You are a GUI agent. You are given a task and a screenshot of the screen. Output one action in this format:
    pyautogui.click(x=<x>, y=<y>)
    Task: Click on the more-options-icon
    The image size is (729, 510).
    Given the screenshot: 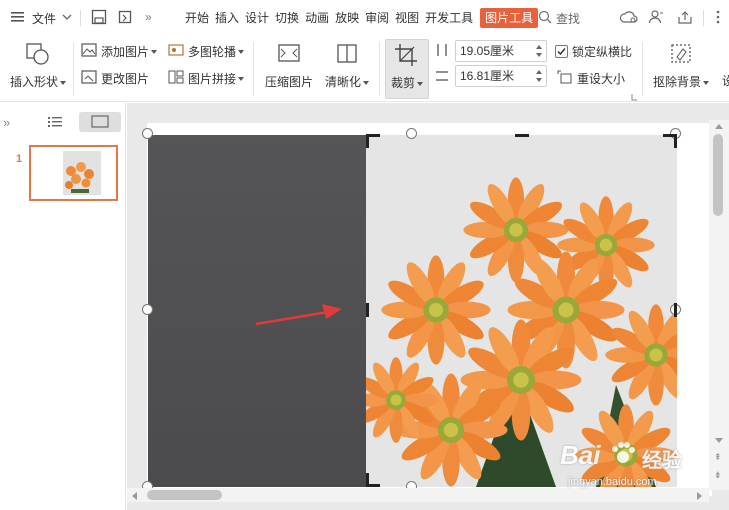 What is the action you would take?
    pyautogui.click(x=718, y=18)
    